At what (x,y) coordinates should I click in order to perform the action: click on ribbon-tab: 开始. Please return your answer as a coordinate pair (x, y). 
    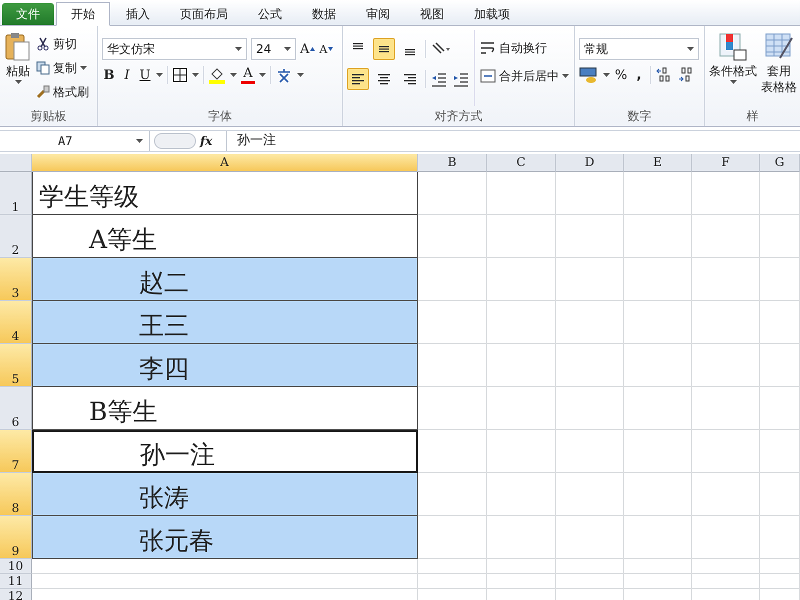
    Looking at the image, I should click on (83, 14).